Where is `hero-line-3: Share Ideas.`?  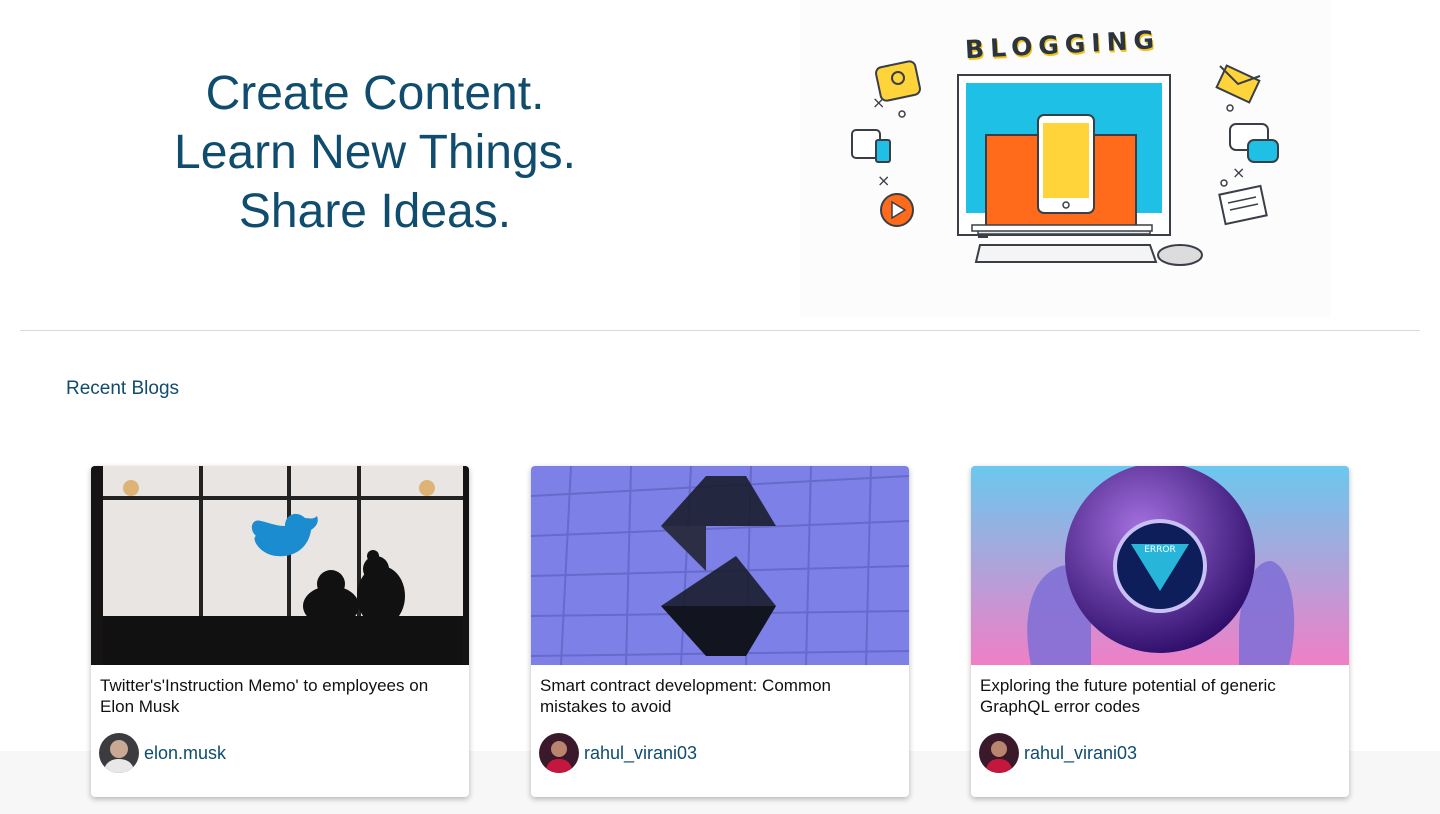 hero-line-3: Share Ideas. is located at coordinates (375, 211).